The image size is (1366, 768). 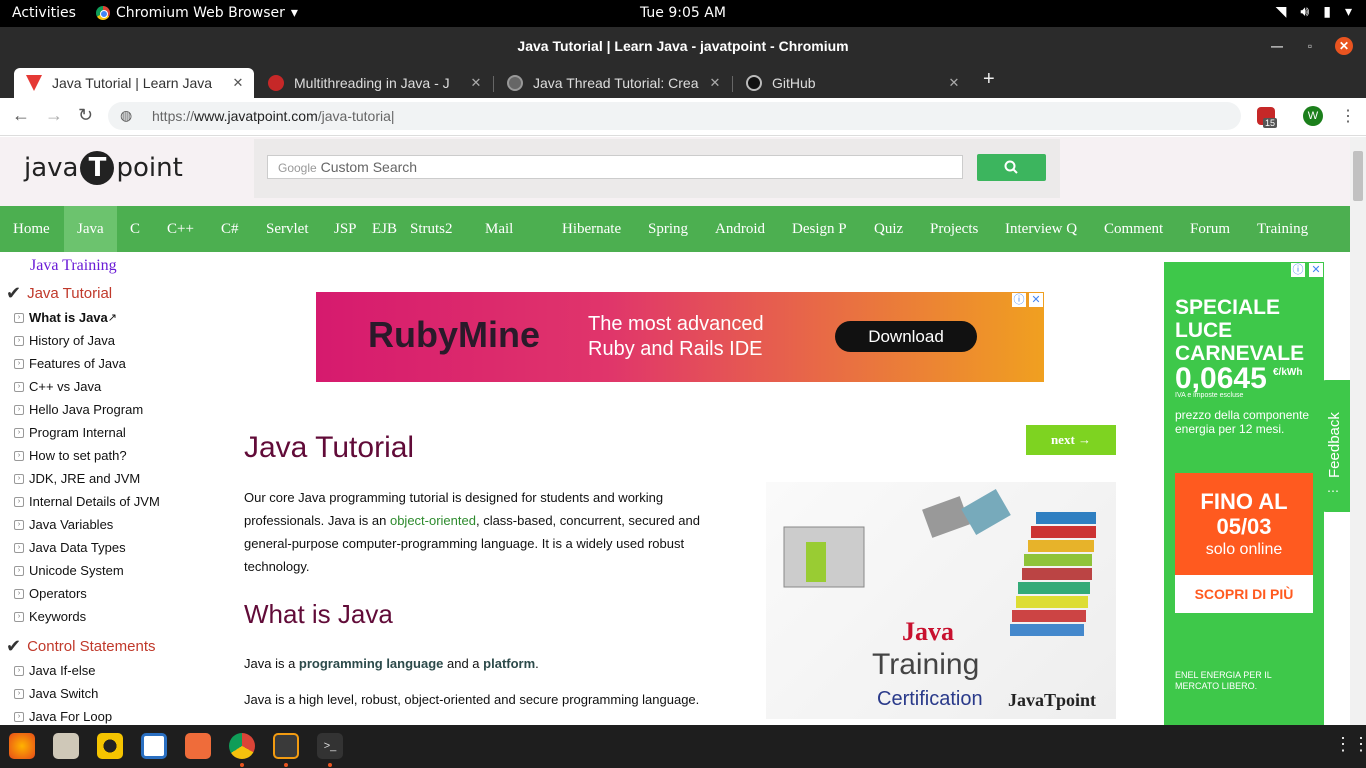 What do you see at coordinates (242, 746) in the screenshot?
I see `chromium-dock-icon` at bounding box center [242, 746].